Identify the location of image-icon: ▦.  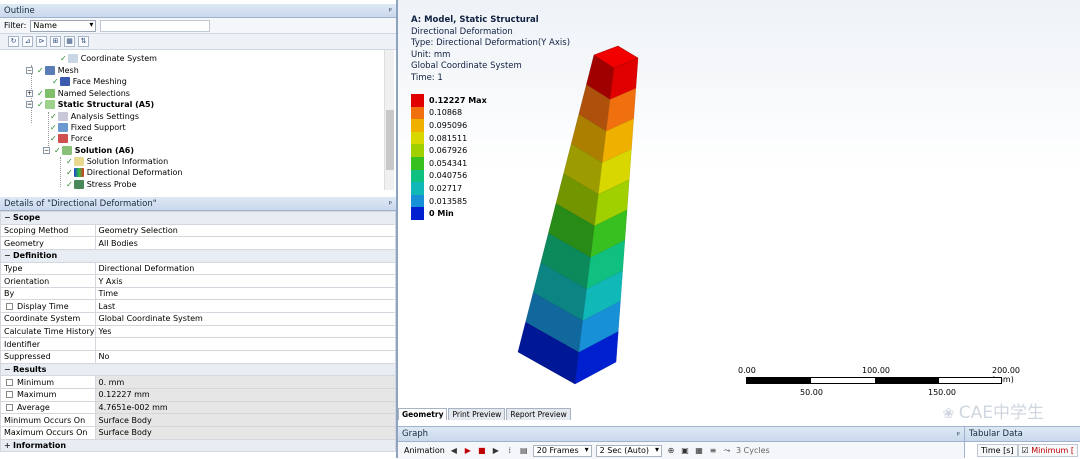
(69, 41).